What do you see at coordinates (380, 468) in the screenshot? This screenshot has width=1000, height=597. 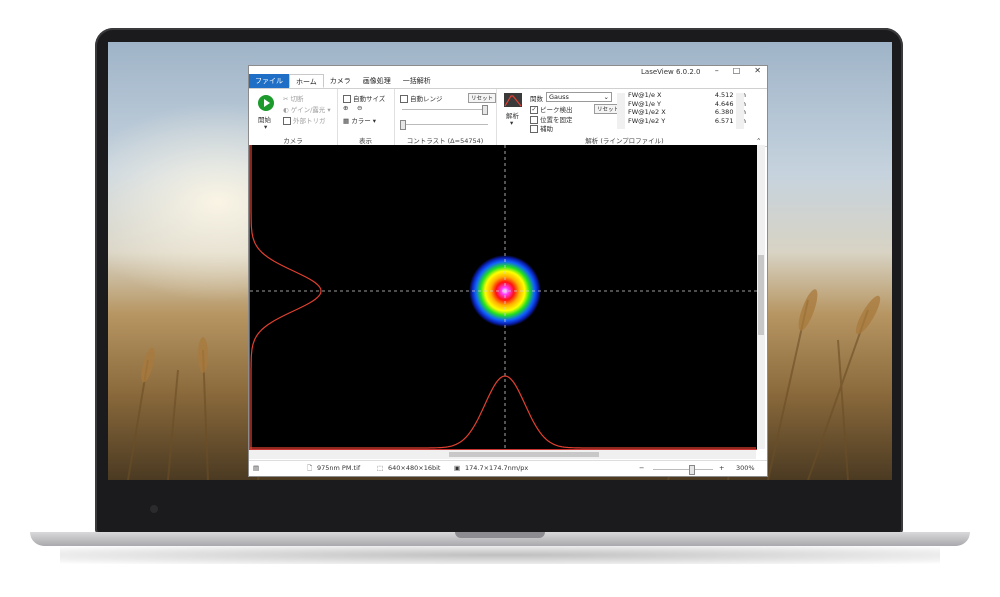 I see `image-size-icon: ⬚` at bounding box center [380, 468].